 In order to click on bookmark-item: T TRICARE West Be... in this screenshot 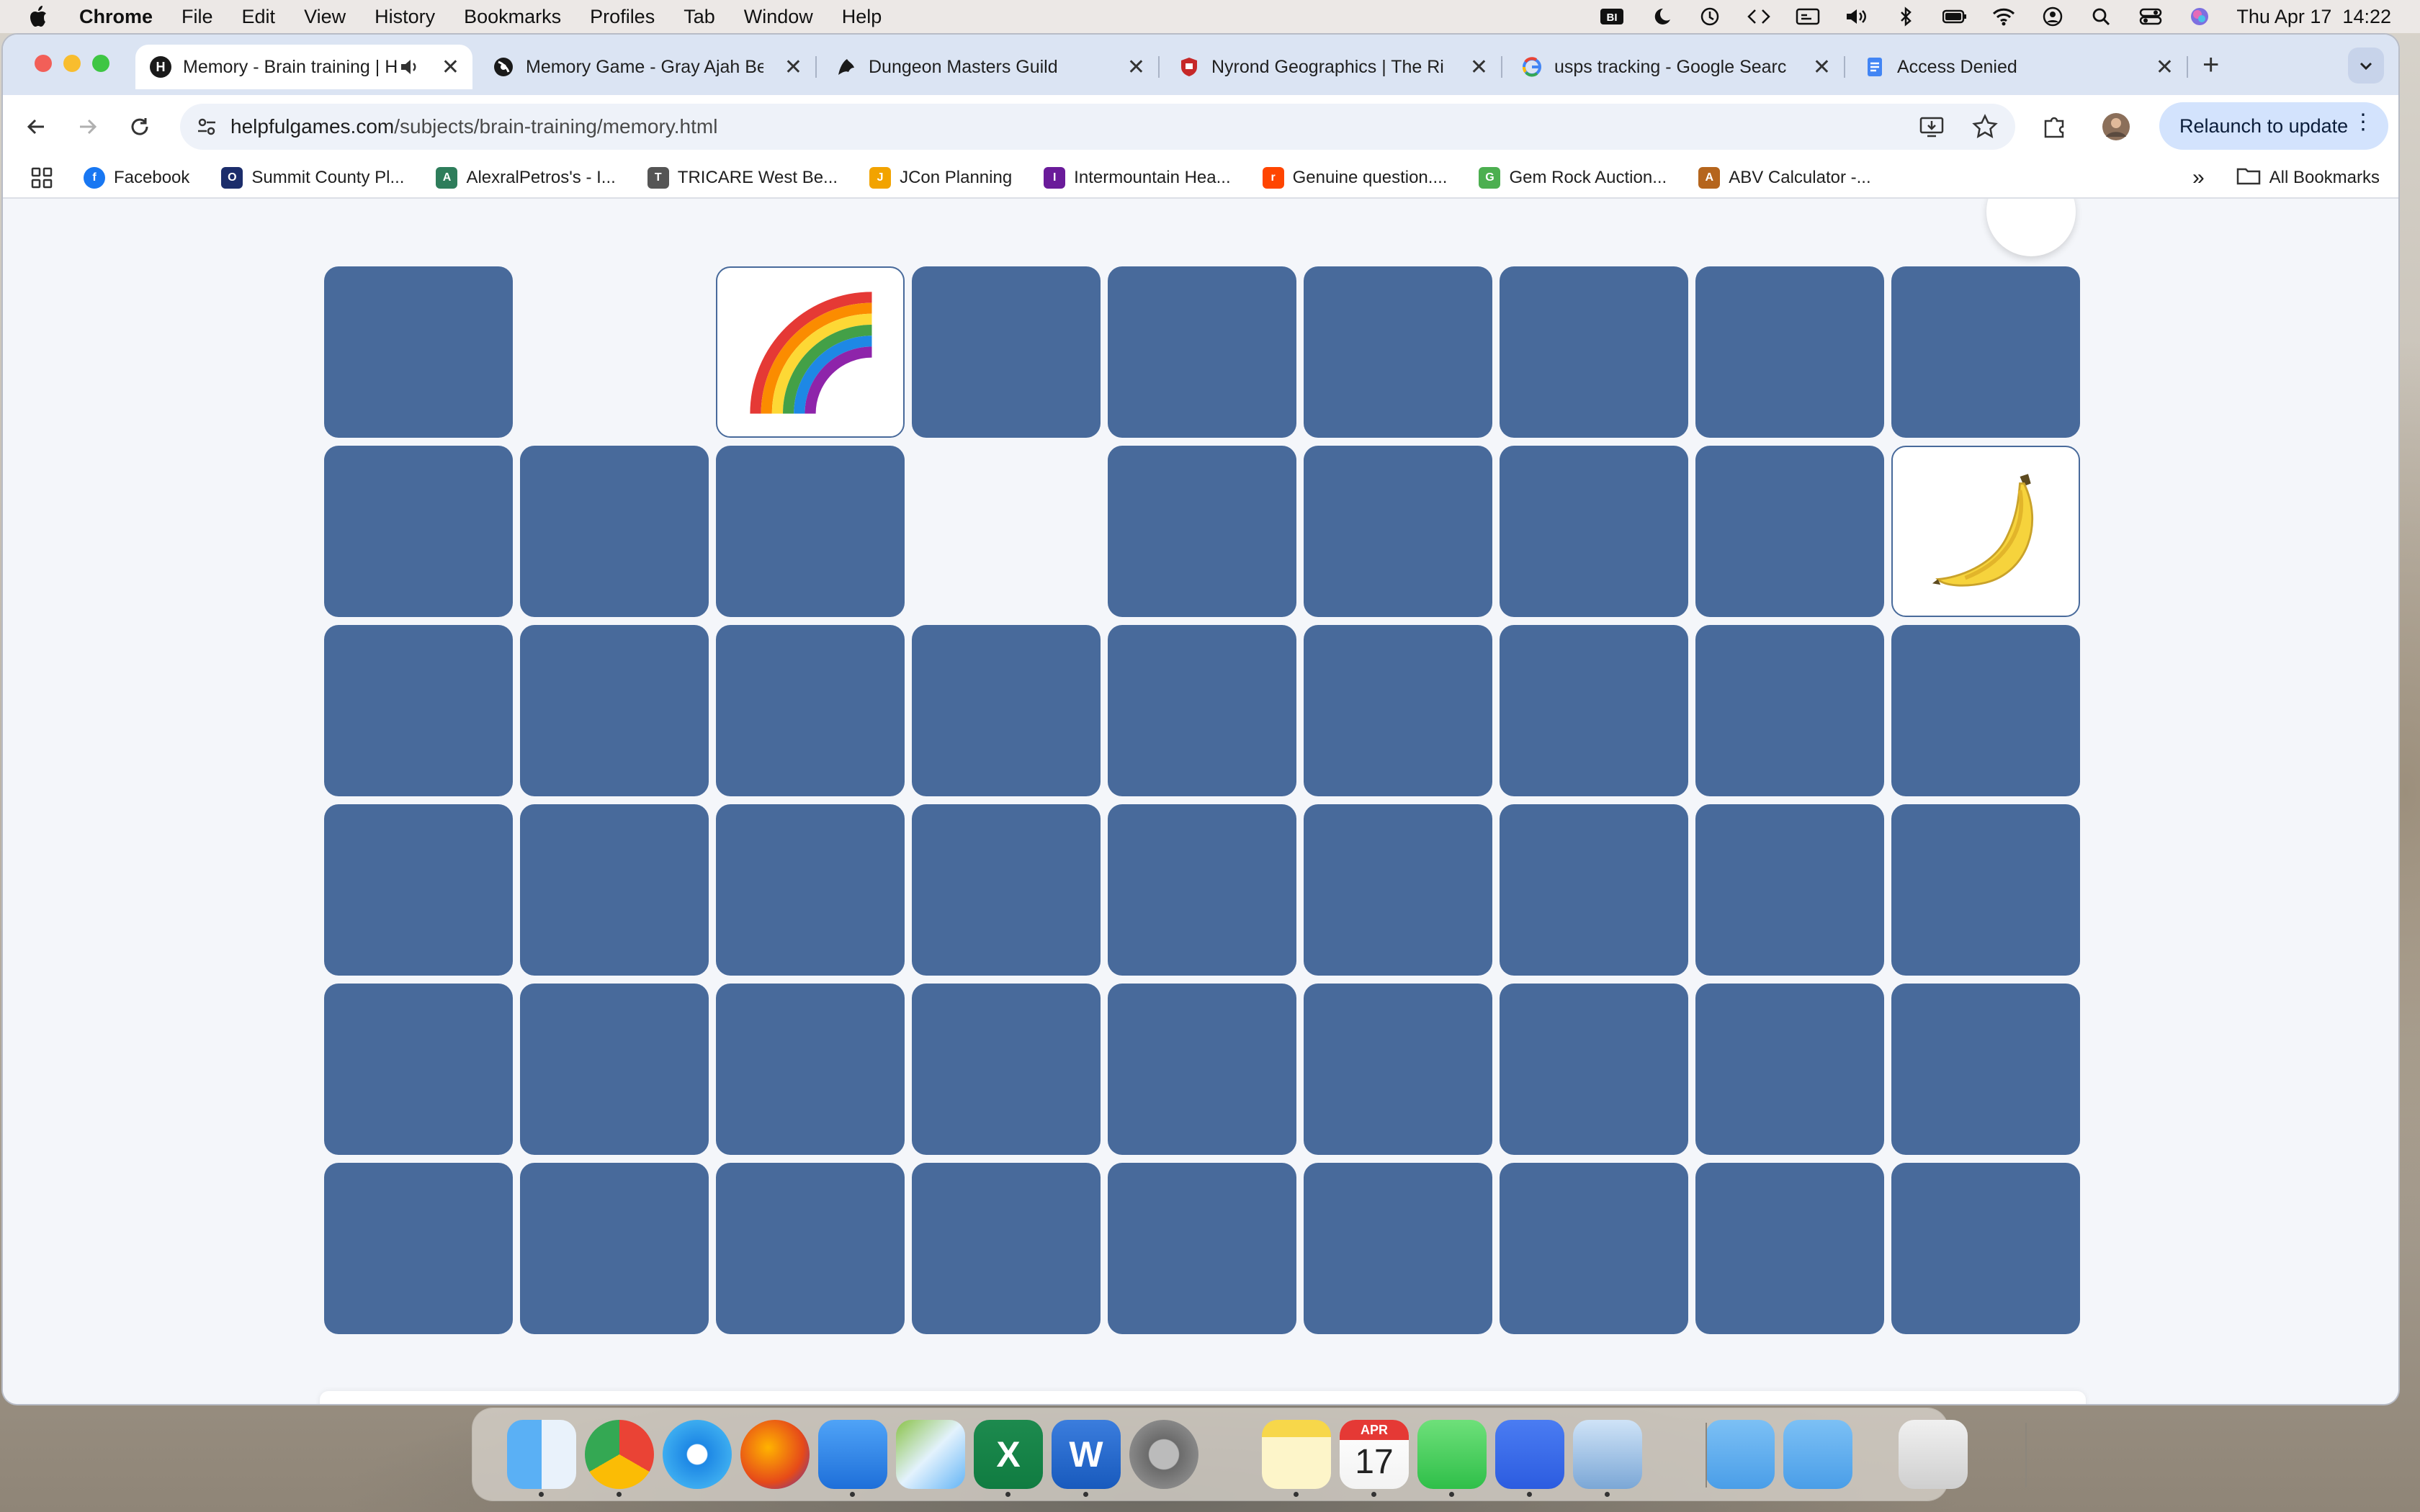, I will do `click(742, 178)`.